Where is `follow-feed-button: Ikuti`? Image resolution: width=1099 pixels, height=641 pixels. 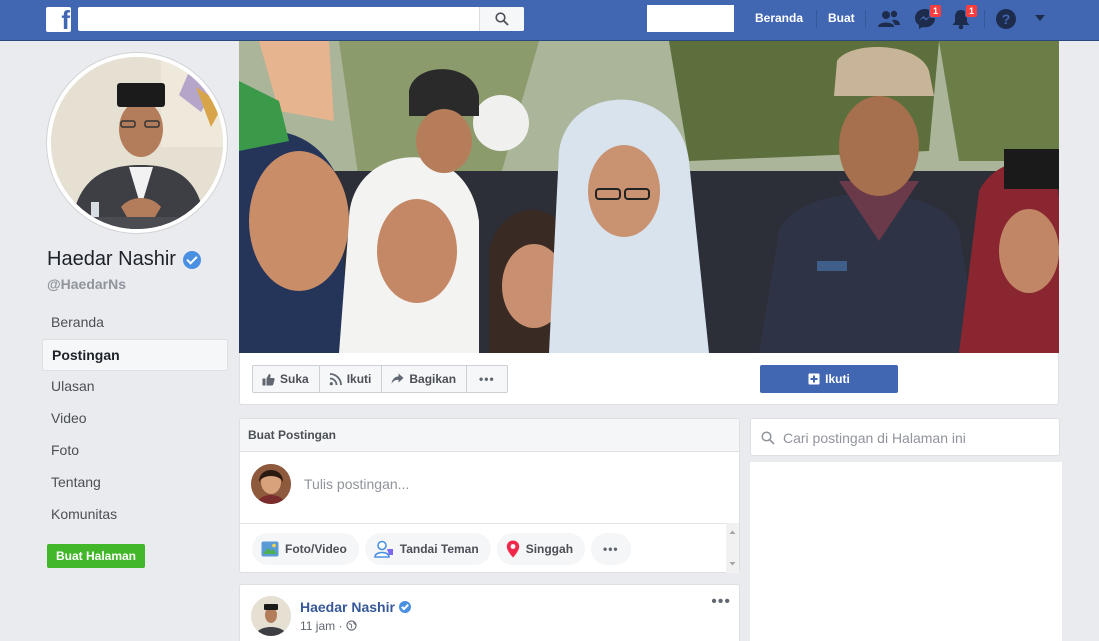
follow-feed-button: Ikuti is located at coordinates (350, 379).